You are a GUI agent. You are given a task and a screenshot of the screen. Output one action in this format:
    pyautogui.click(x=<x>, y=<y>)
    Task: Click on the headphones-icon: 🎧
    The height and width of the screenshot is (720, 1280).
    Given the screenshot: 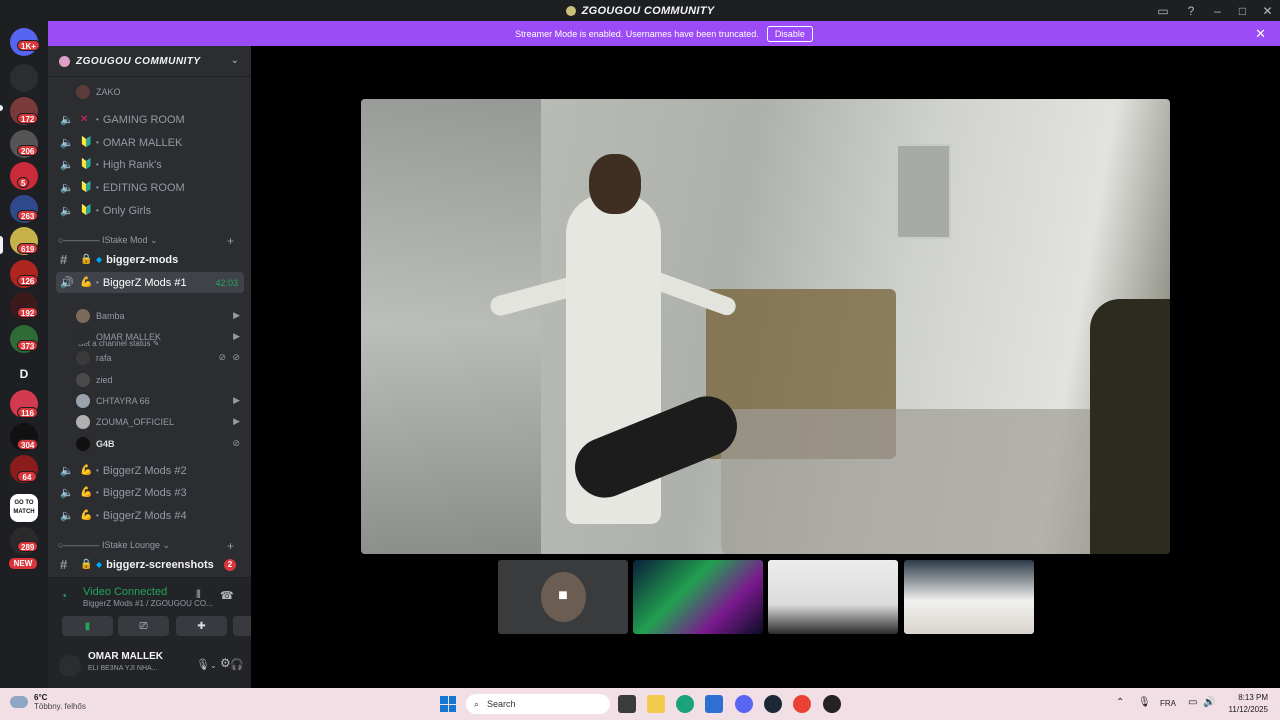 What is the action you would take?
    pyautogui.click(x=237, y=664)
    